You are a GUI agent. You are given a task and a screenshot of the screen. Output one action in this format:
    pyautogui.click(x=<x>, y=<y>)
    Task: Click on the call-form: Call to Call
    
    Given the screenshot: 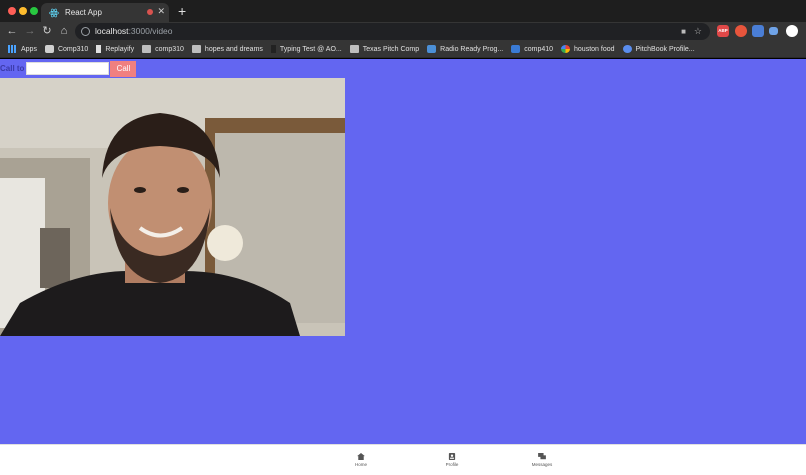 What is the action you would take?
    pyautogui.click(x=68, y=68)
    